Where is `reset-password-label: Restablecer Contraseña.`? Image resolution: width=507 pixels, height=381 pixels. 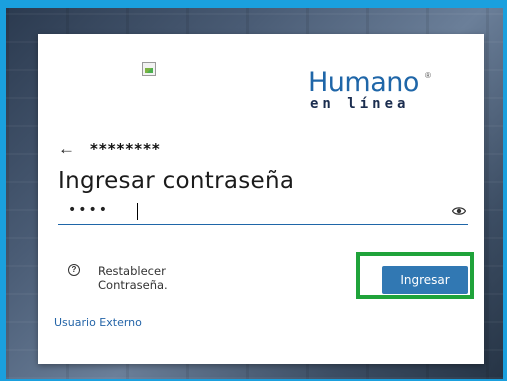
reset-password-label: Restablecer Contraseña. is located at coordinates (153, 278).